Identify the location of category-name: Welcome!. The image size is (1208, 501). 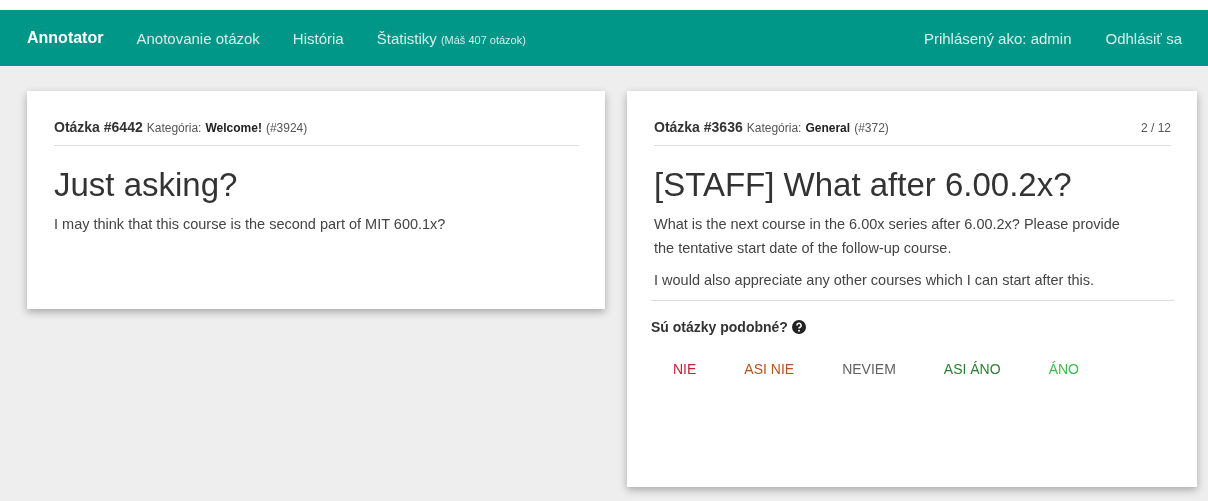
(233, 128).